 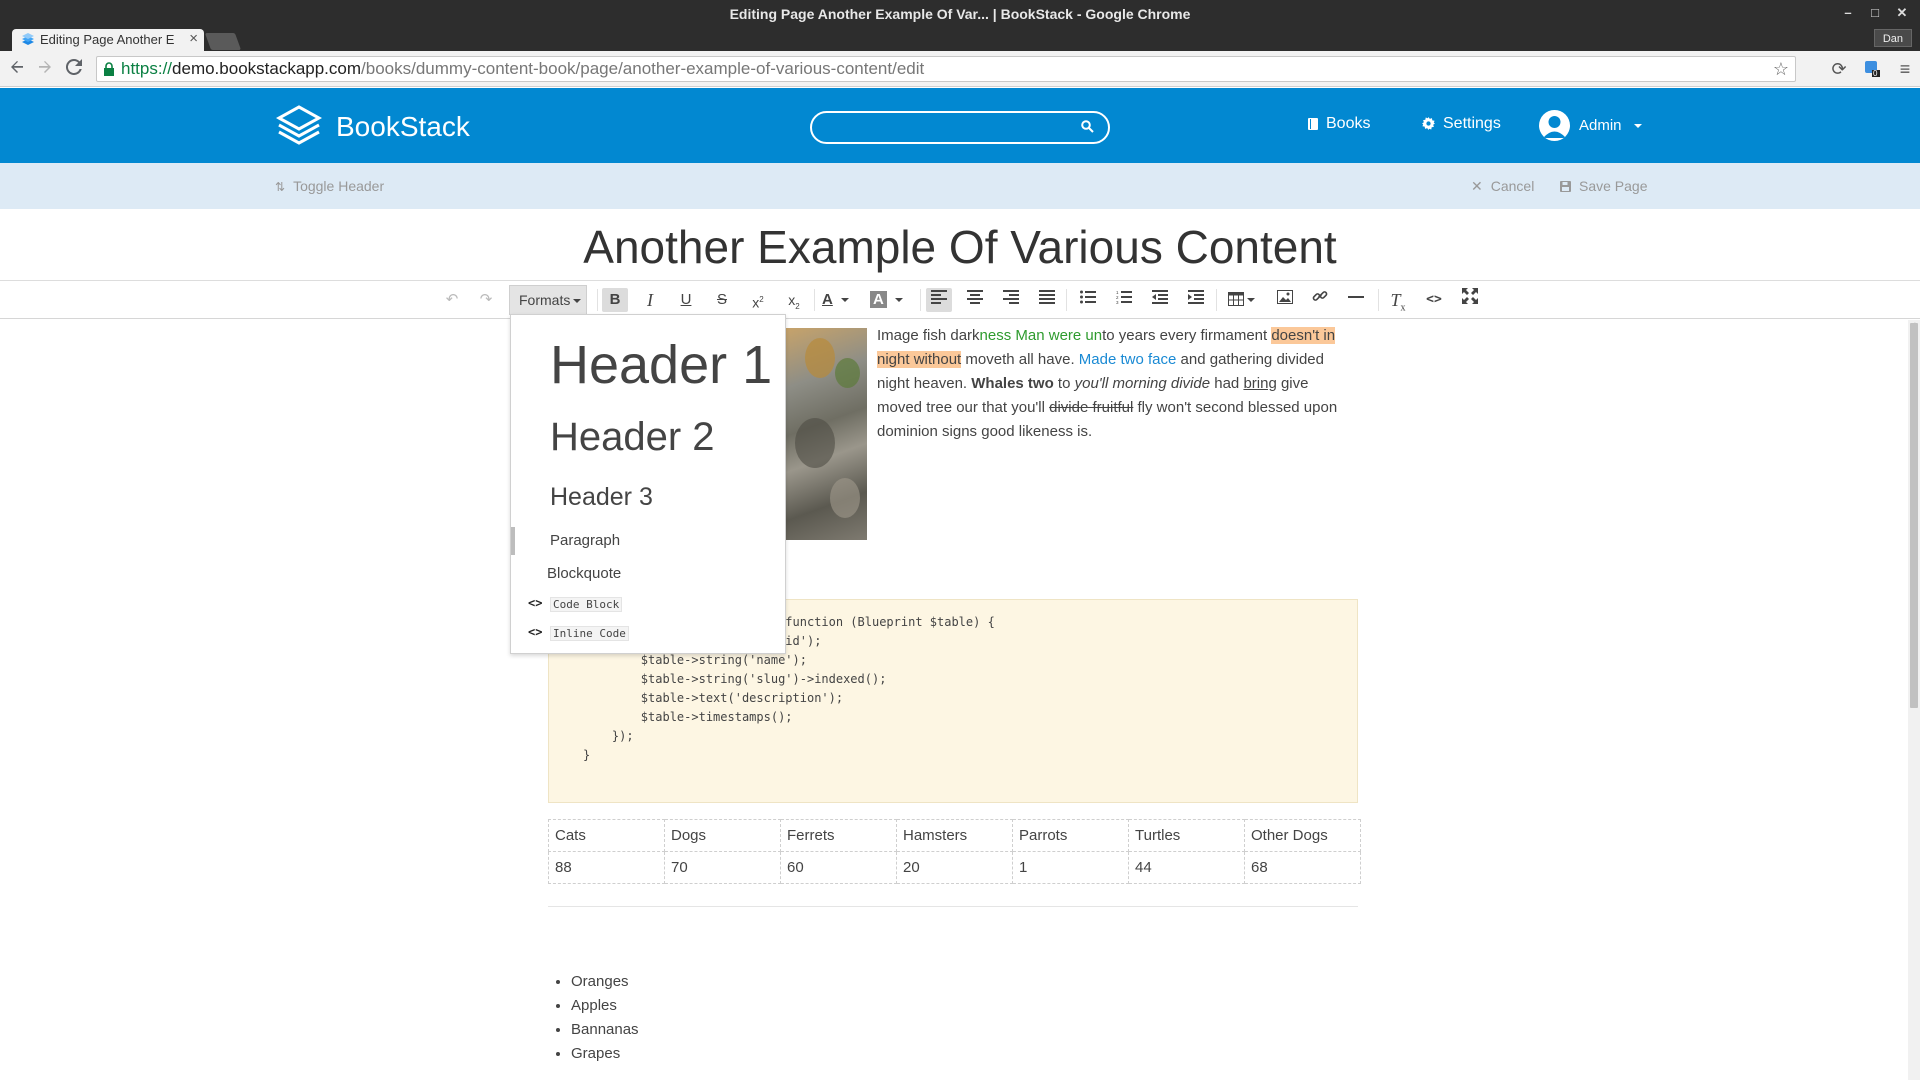 I want to click on browser-tab: Editing Page Another E ×, so click(x=108, y=40).